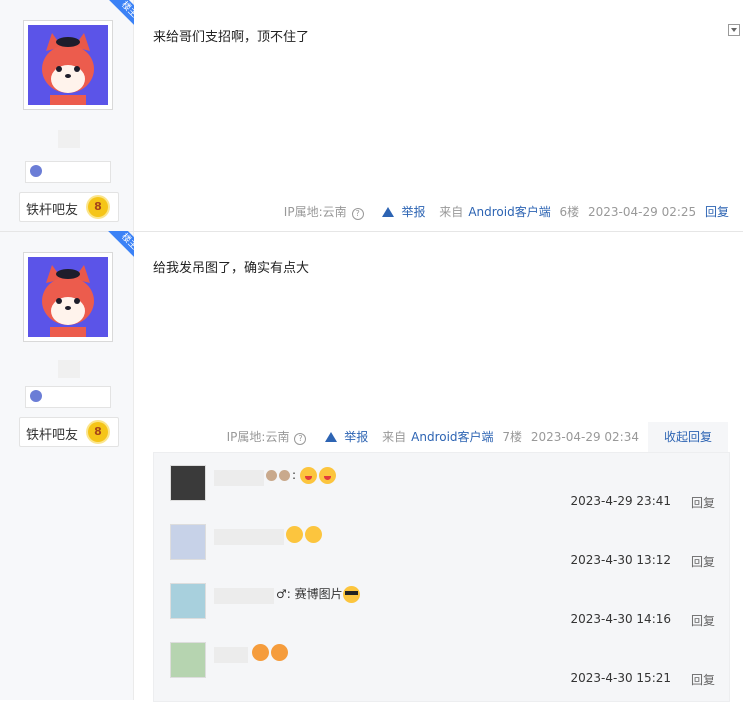  What do you see at coordinates (442, 492) in the screenshot?
I see `list-item: : 2023-4-29 23:41 回复` at bounding box center [442, 492].